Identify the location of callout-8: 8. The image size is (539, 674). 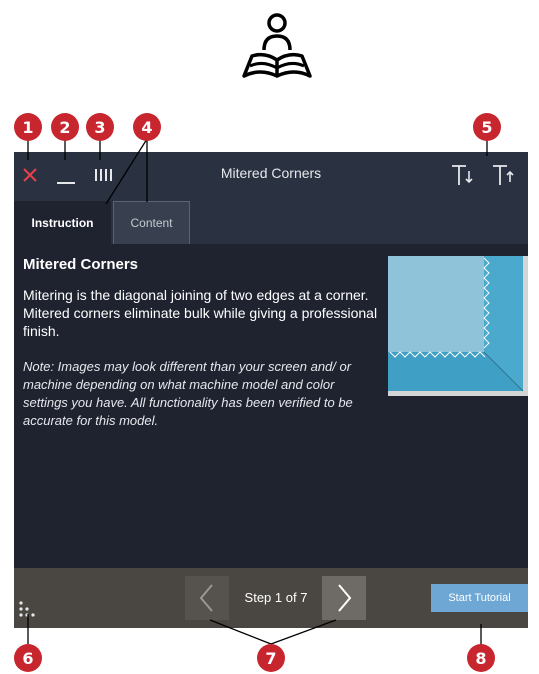
(481, 658).